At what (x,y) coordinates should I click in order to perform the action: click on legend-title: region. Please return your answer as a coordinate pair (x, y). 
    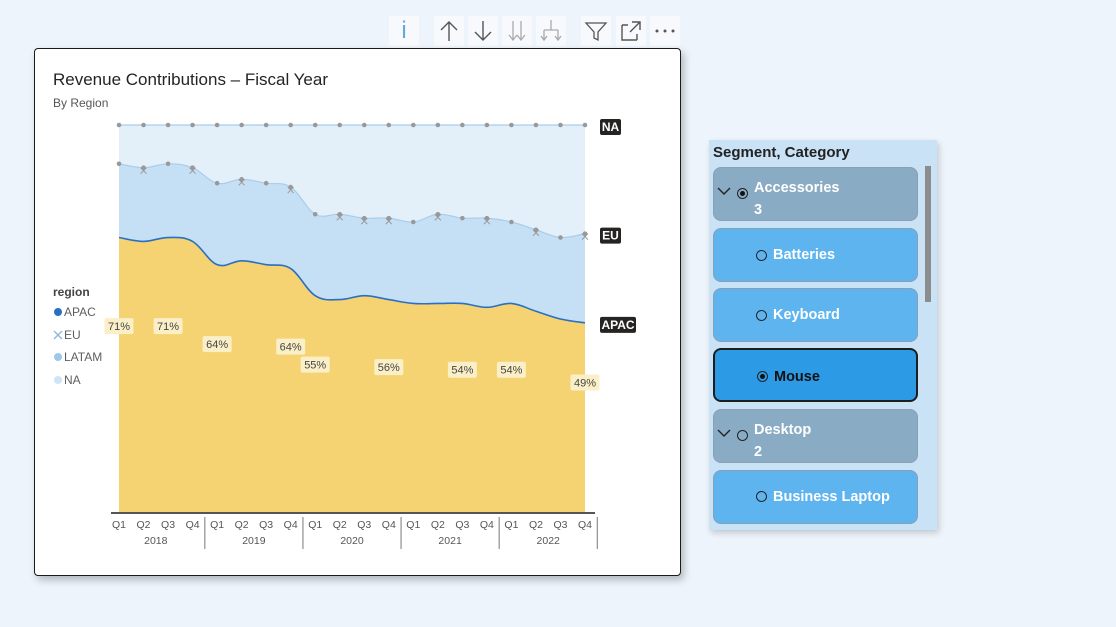
    Looking at the image, I should click on (71, 292).